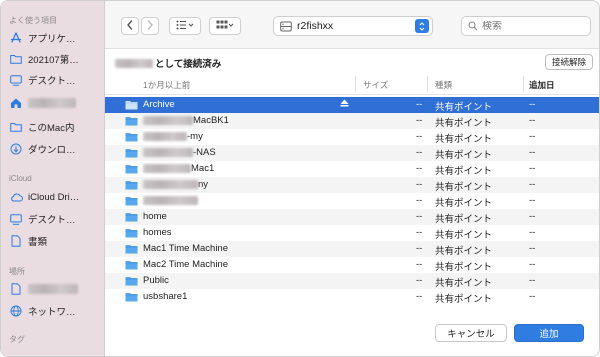  Describe the element at coordinates (16, 241) in the screenshot. I see `document-icon` at that location.